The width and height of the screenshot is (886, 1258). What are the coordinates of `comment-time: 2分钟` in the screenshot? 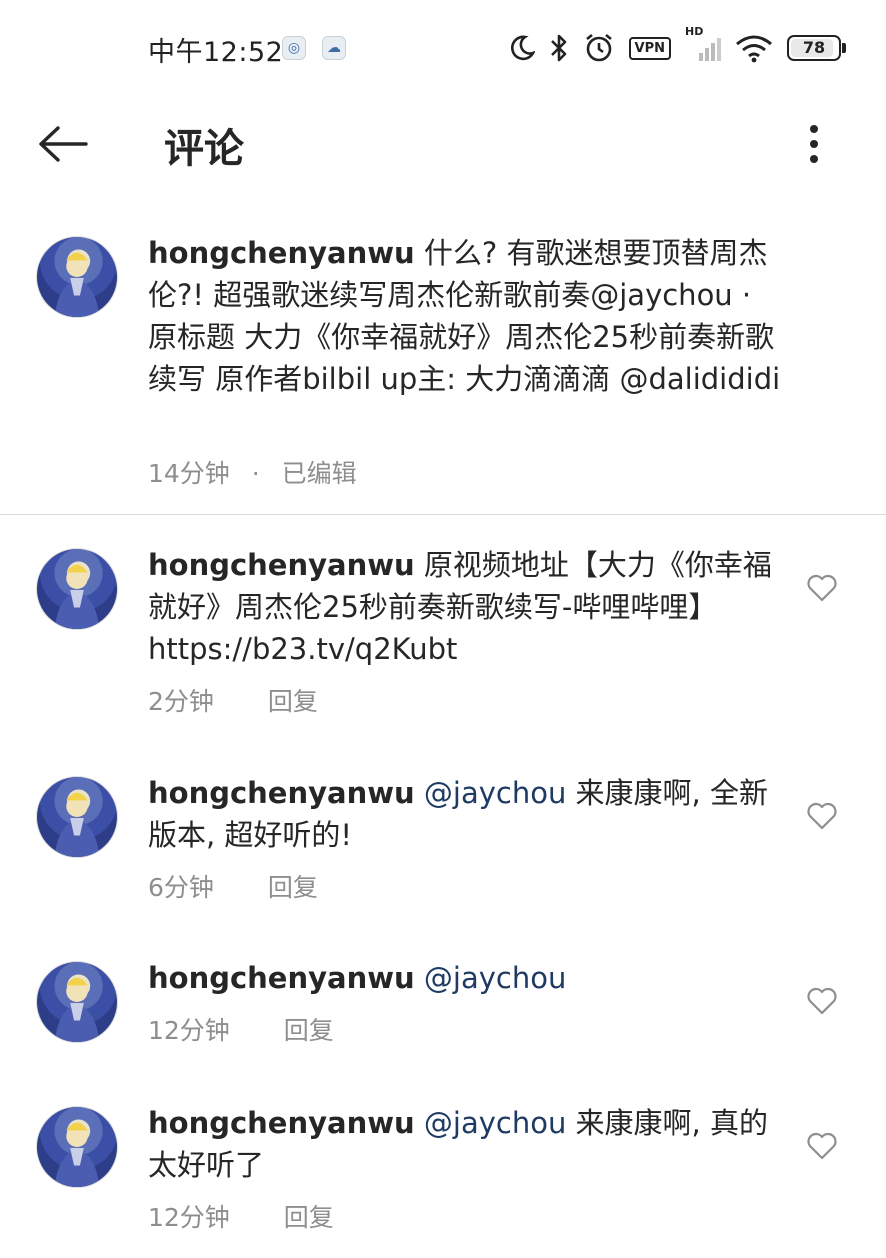 It's located at (181, 701).